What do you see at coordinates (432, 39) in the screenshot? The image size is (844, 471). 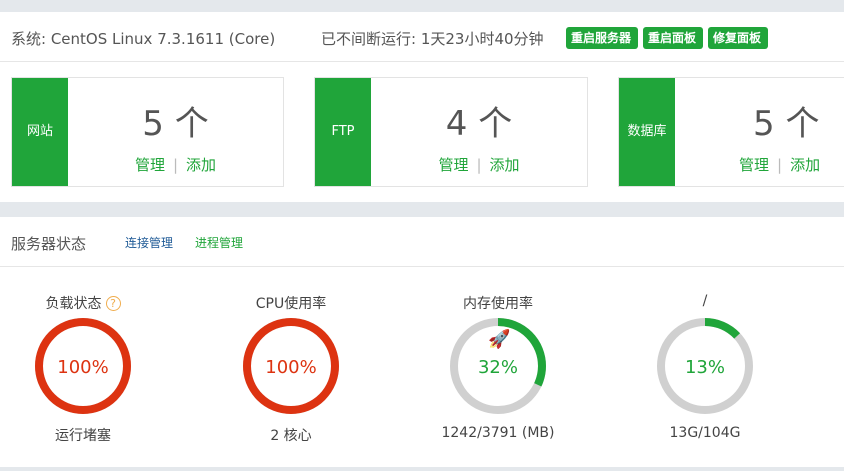 I see `uptime-info: 已不间断运行: 1天23小时40分钟` at bounding box center [432, 39].